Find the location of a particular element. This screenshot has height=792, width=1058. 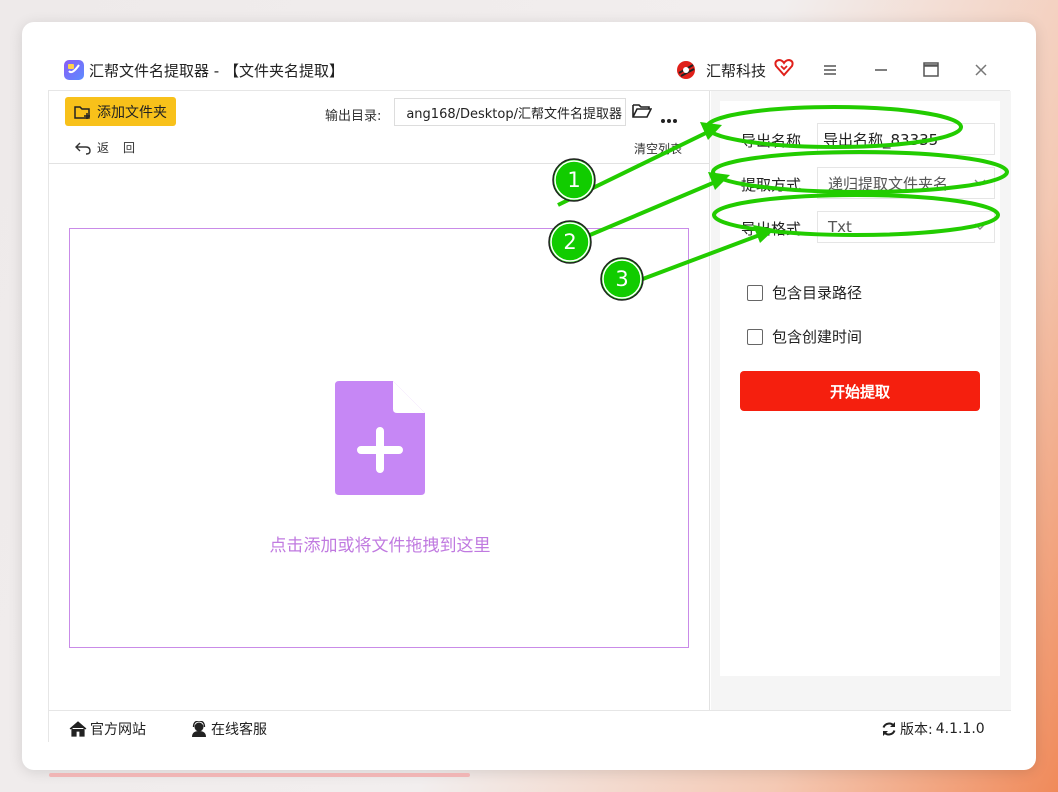

step-marker-2: 2 is located at coordinates (570, 242).